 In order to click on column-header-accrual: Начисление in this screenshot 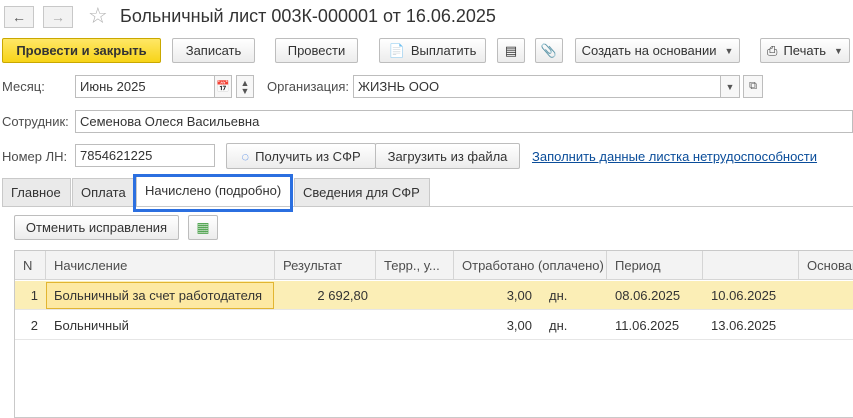, I will do `click(160, 265)`.